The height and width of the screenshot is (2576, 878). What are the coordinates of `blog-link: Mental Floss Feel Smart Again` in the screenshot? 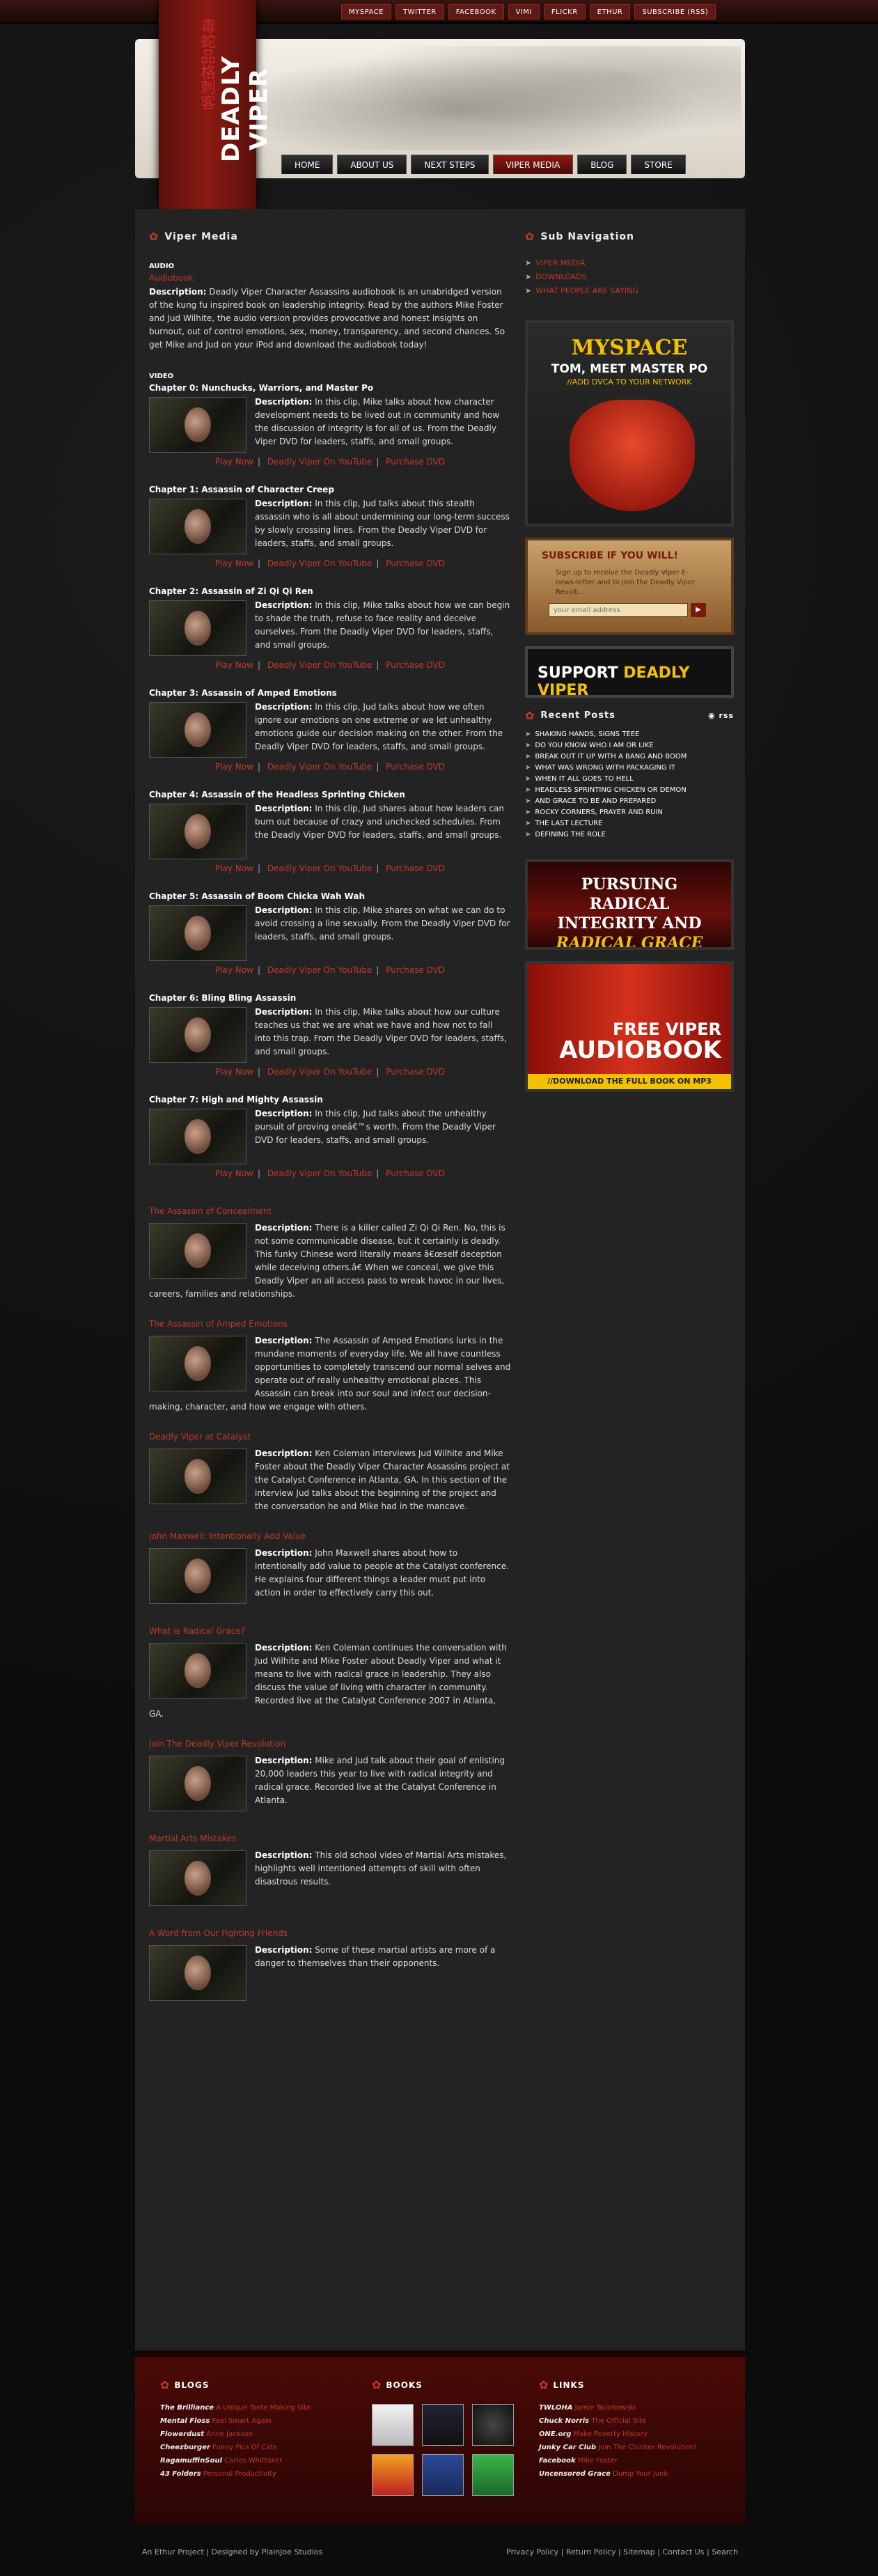 It's located at (250, 2421).